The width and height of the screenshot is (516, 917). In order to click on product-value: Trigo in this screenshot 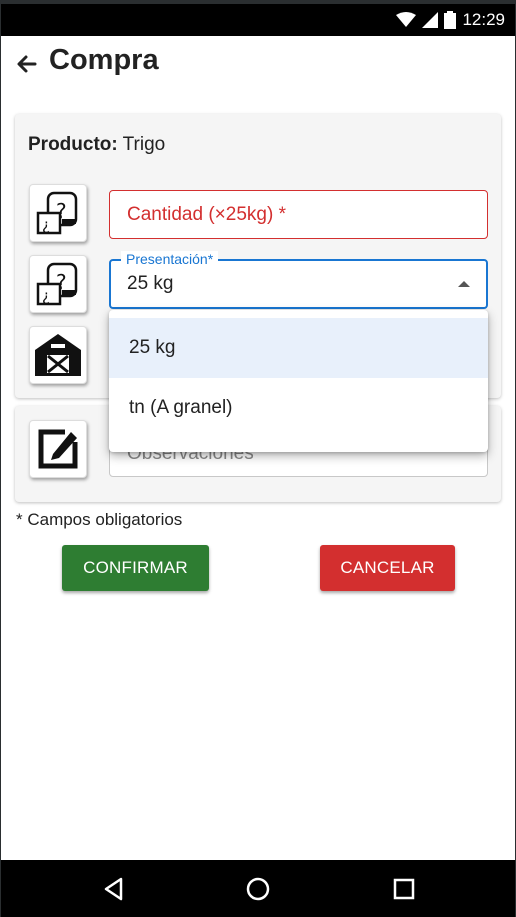, I will do `click(144, 144)`.